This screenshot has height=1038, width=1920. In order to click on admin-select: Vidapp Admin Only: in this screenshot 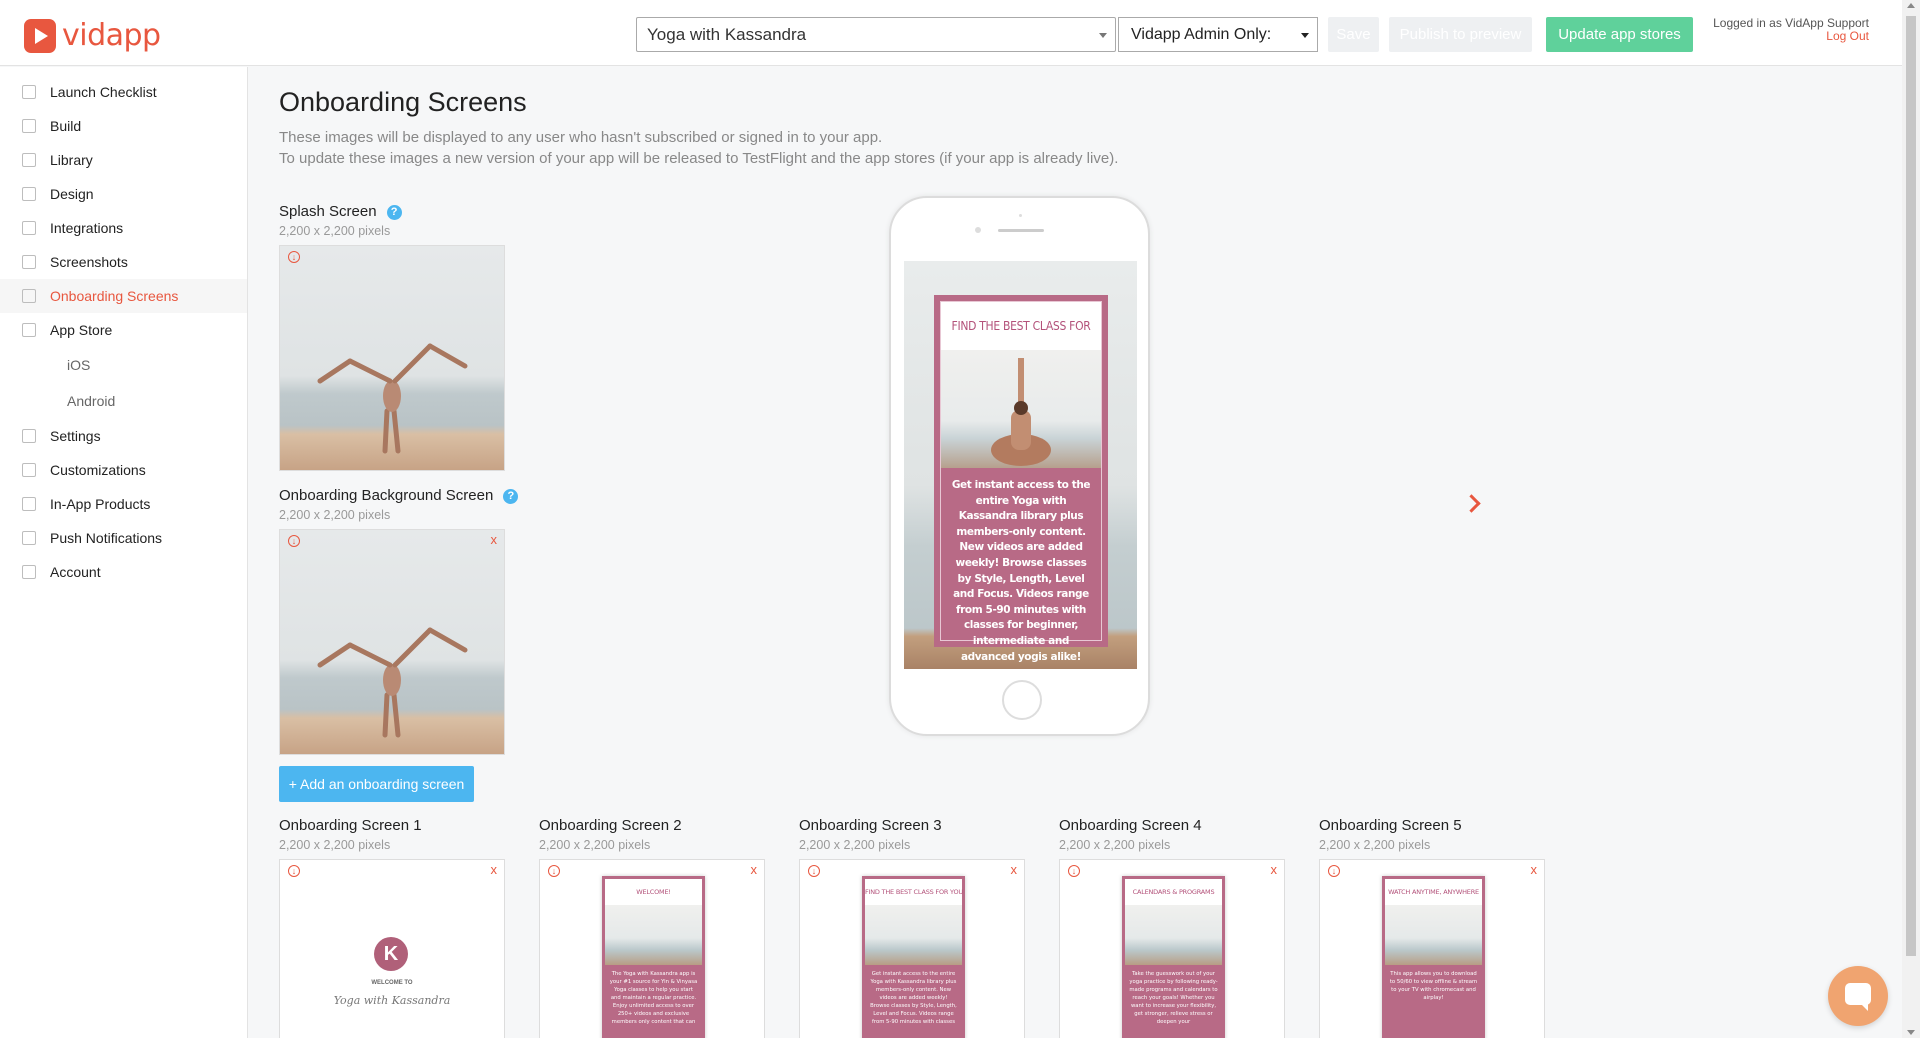, I will do `click(1218, 34)`.